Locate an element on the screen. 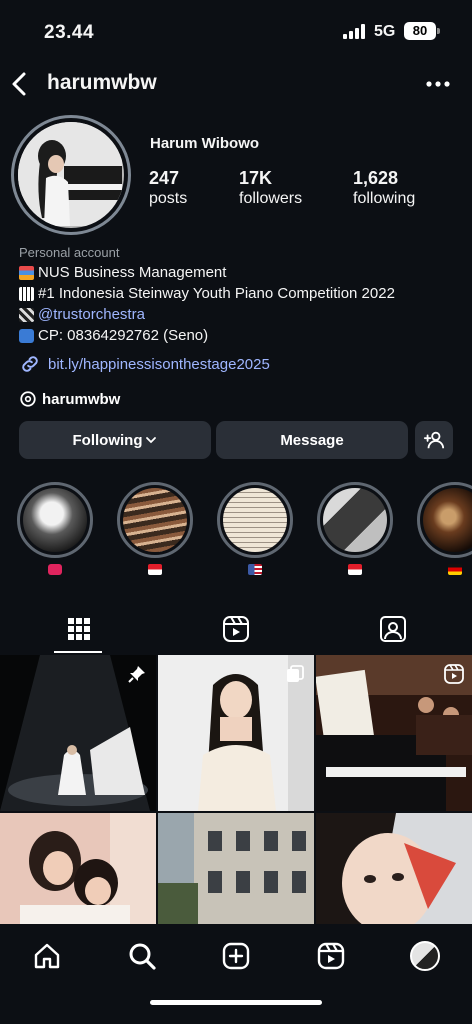 Image resolution: width=472 pixels, height=1024 pixels. bottom-nav is located at coordinates (236, 974).